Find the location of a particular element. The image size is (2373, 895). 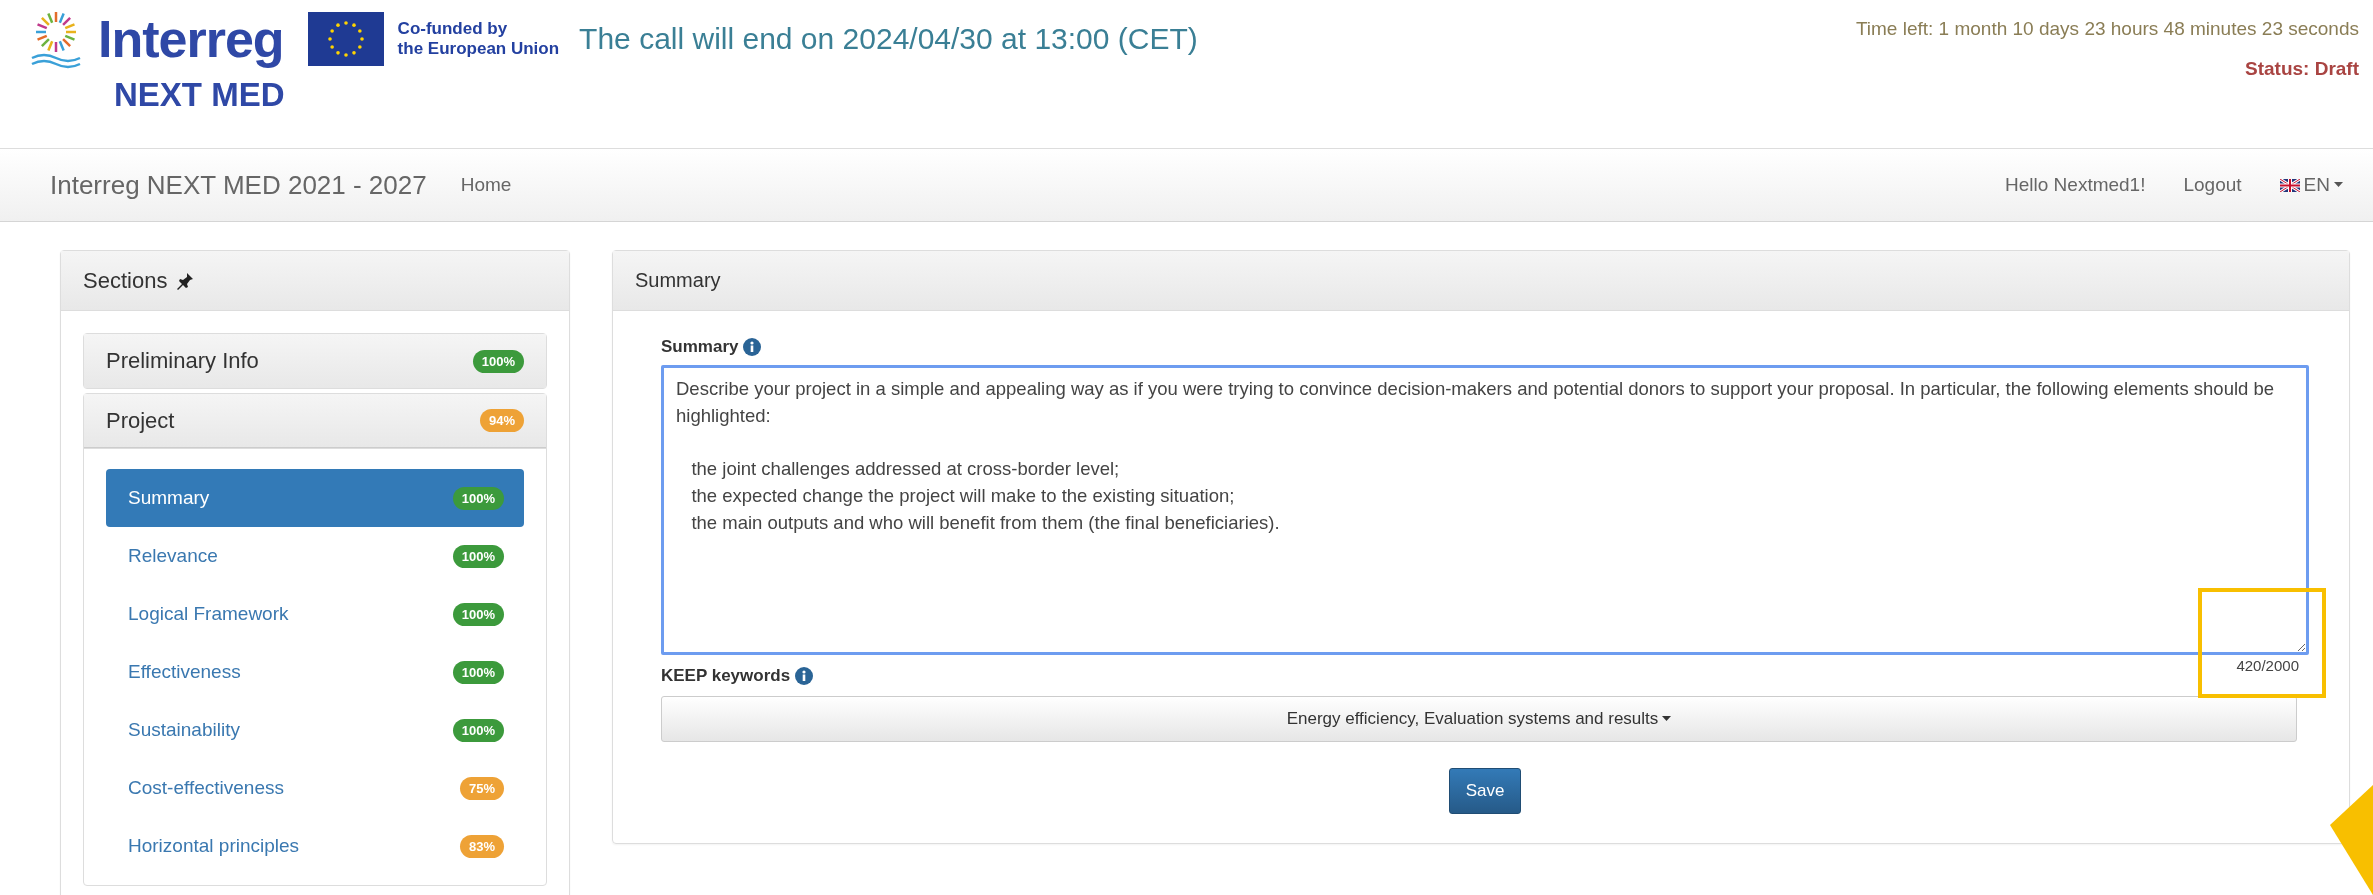

progress-badge: 83% is located at coordinates (481, 846).